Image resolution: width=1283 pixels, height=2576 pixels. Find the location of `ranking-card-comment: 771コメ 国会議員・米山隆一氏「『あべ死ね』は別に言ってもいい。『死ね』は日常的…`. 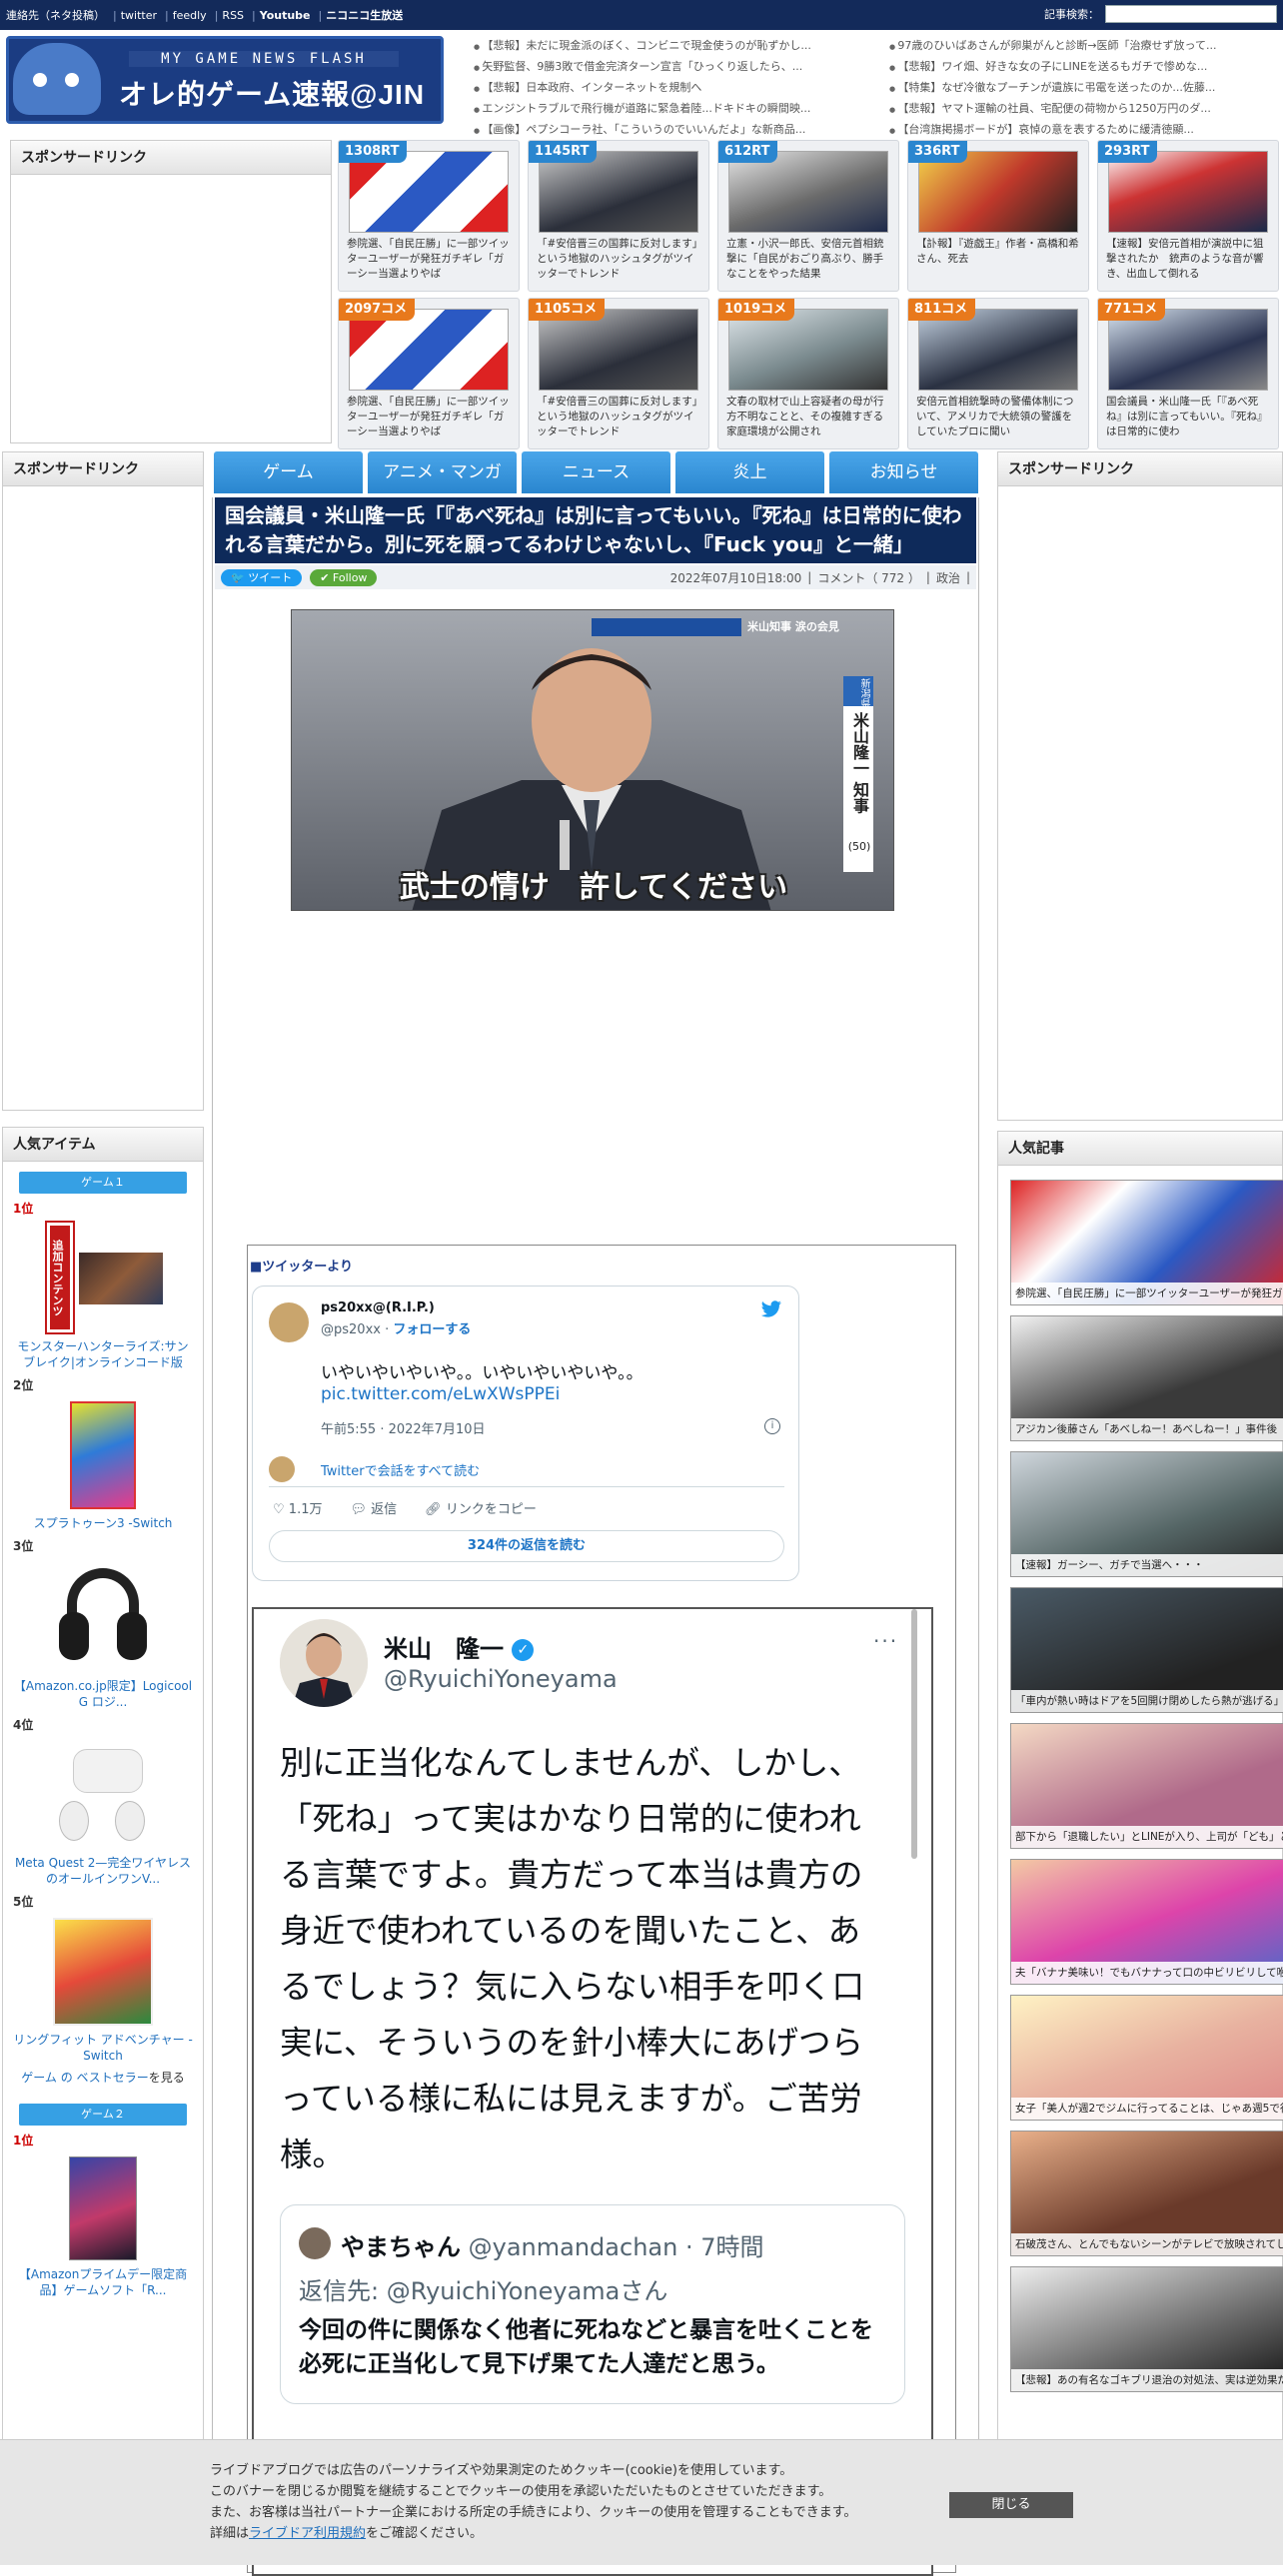

ranking-card-comment: 771コメ 国会議員・米山隆一氏「『あべ死ね』は別に言ってもいい。『死ね』は日常的… is located at coordinates (1188, 373).